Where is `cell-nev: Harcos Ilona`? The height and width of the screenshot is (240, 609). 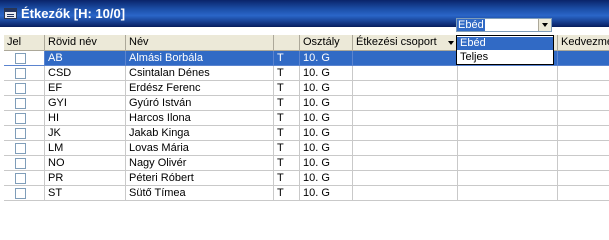
cell-nev: Harcos Ilona is located at coordinates (200, 118).